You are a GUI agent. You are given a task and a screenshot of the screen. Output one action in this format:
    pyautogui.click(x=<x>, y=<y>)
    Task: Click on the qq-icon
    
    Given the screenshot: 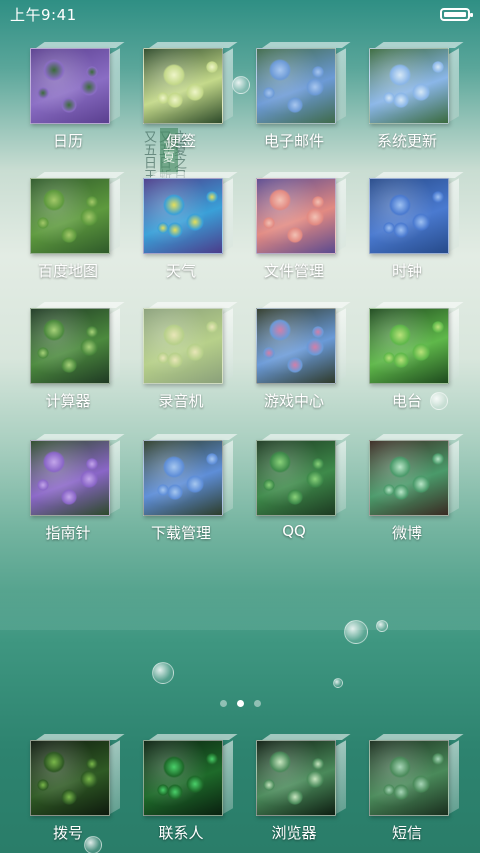 What is the action you would take?
    pyautogui.click(x=303, y=475)
    